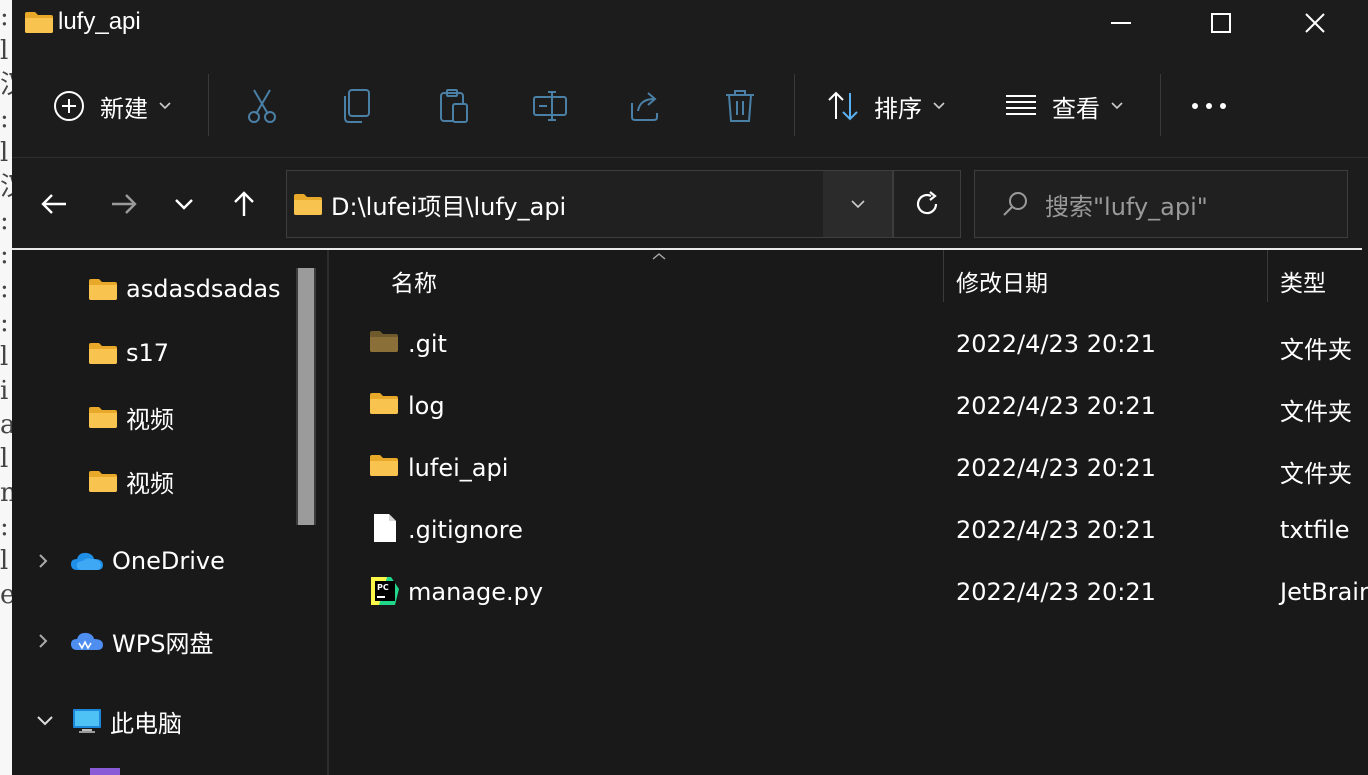  I want to click on address-path: D:\lufei项目\lufy_api, so click(449, 206).